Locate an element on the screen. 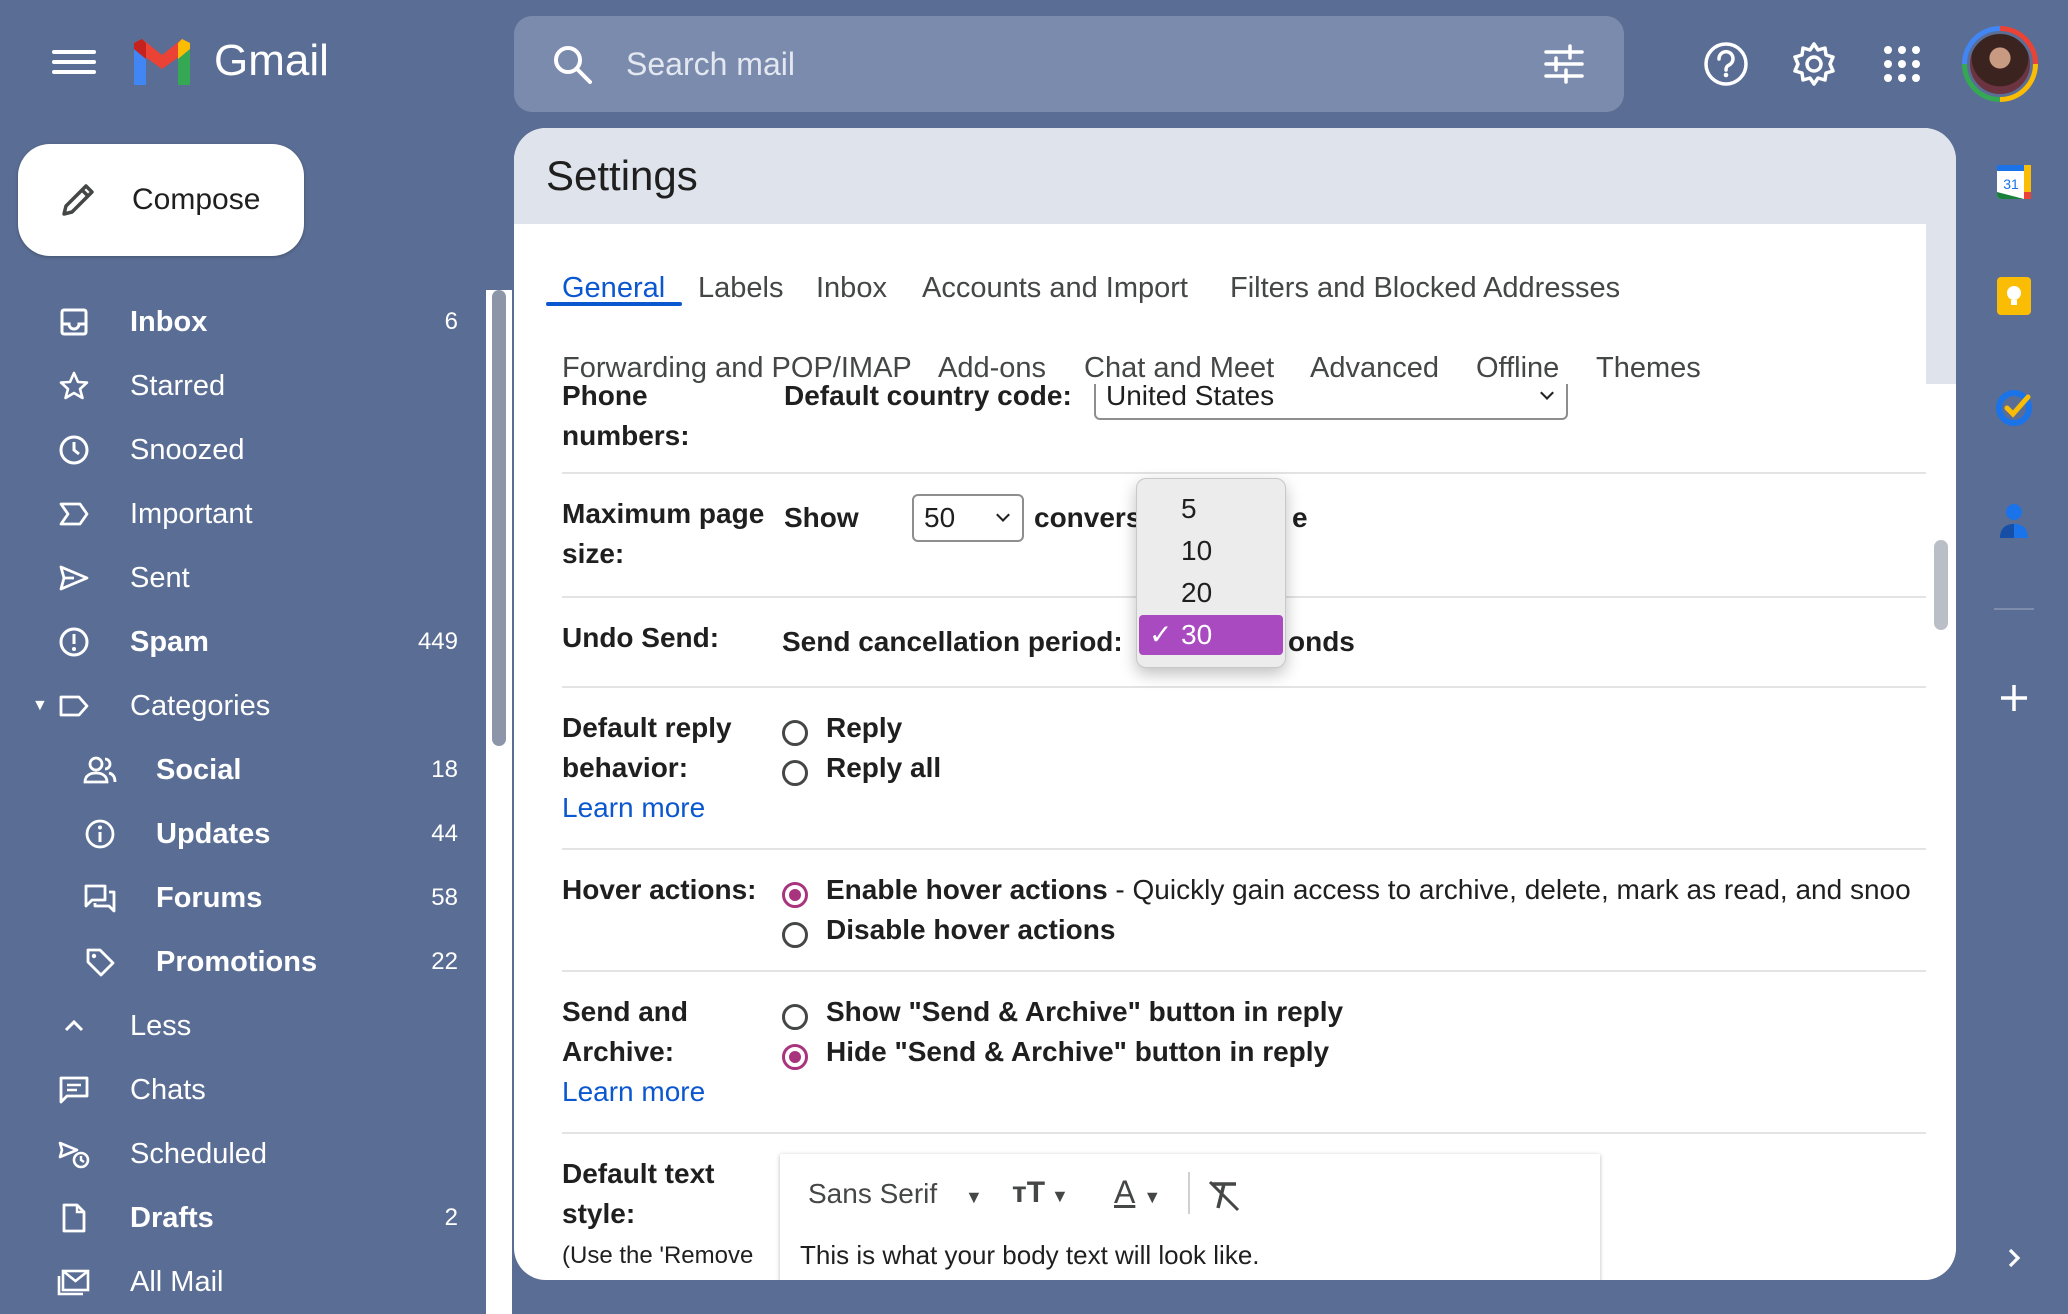 The width and height of the screenshot is (2068, 1314). reply-all-label: Reply all is located at coordinates (884, 767).